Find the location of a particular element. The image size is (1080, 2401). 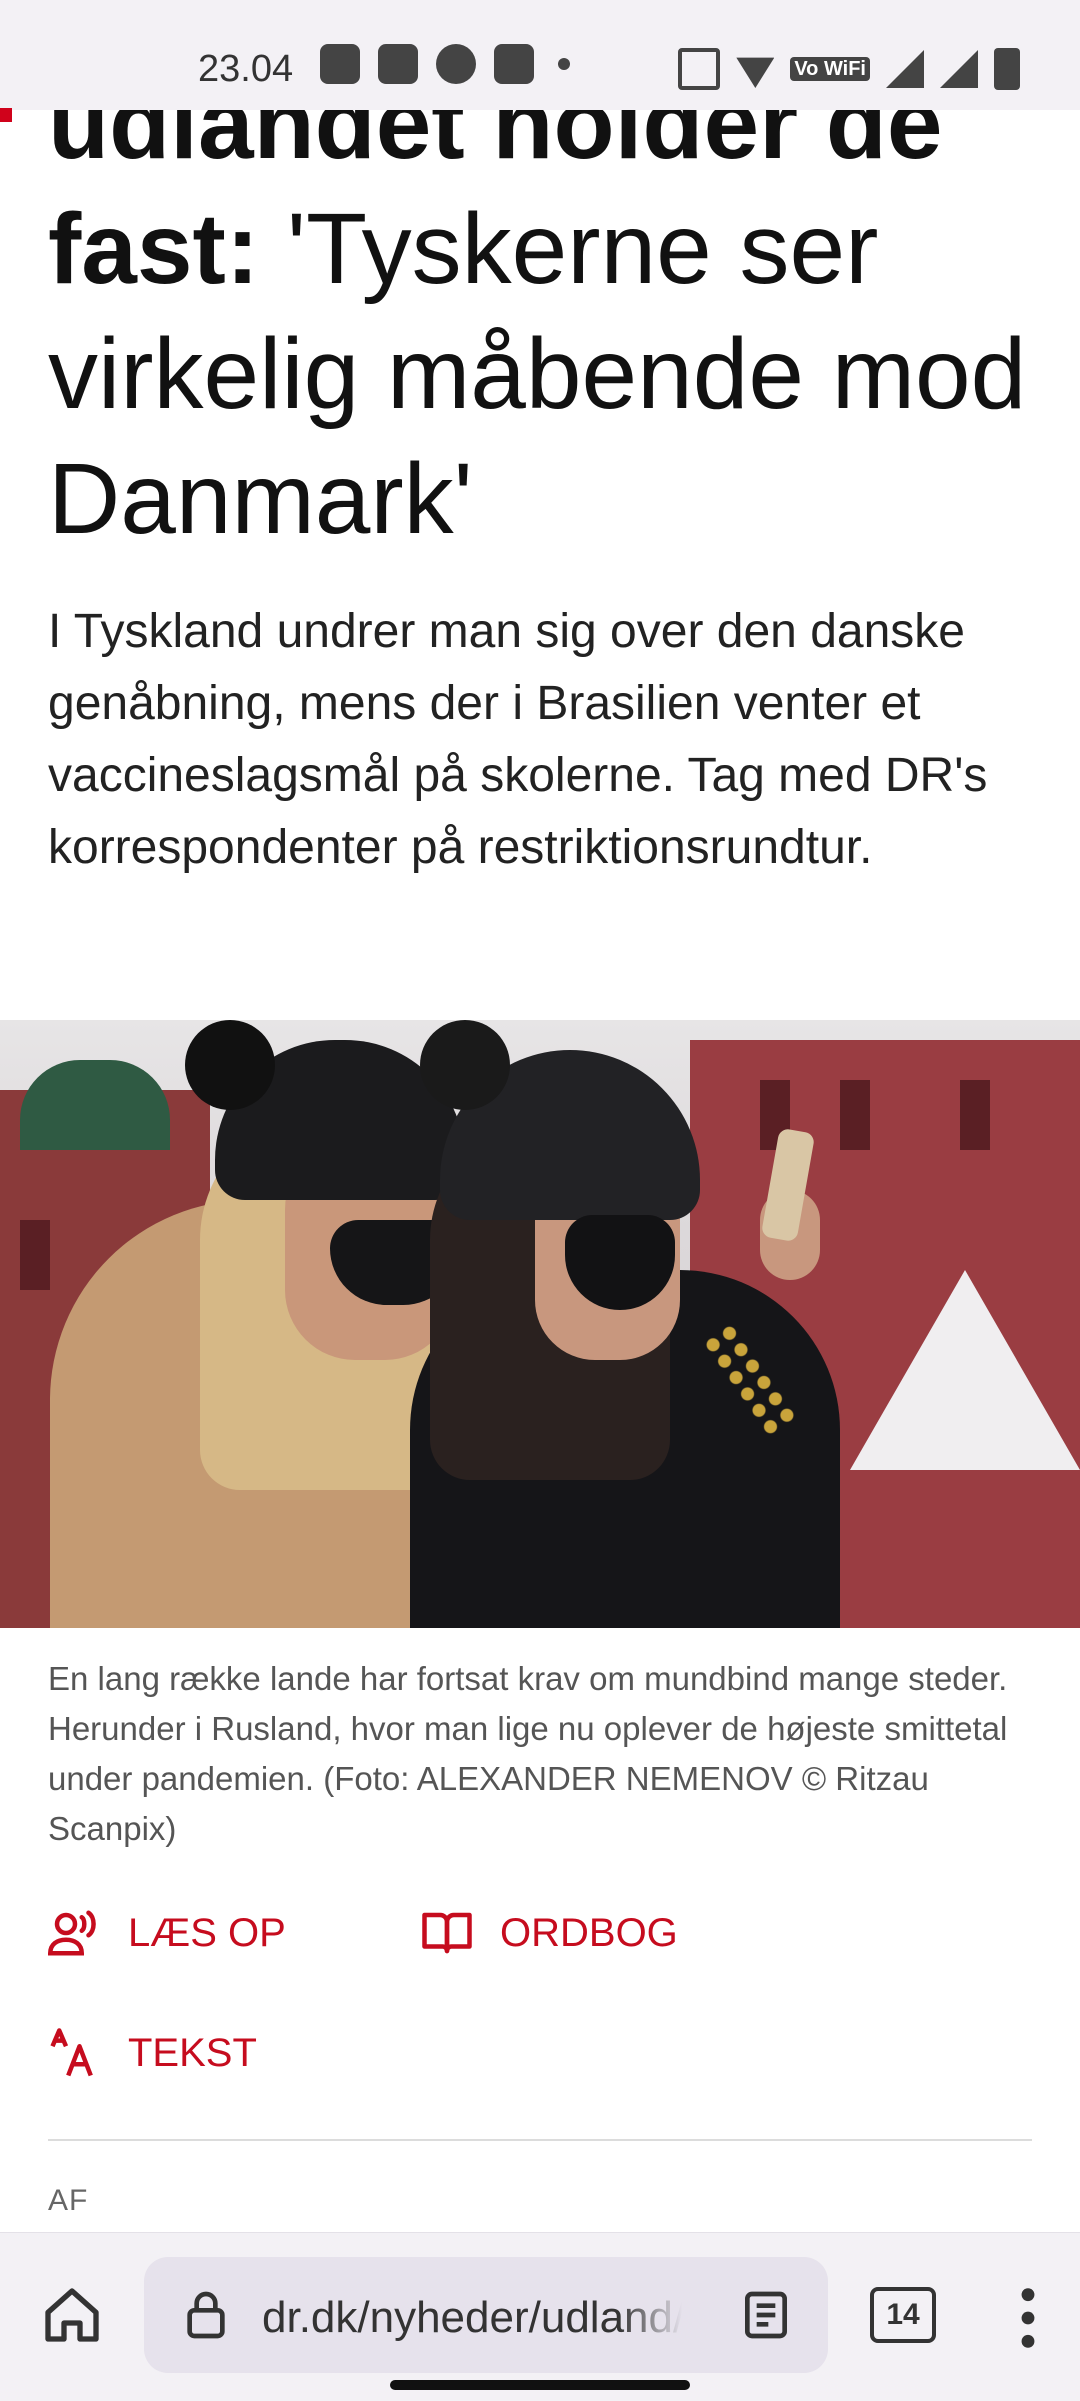

more-notifications-icon is located at coordinates (564, 64).